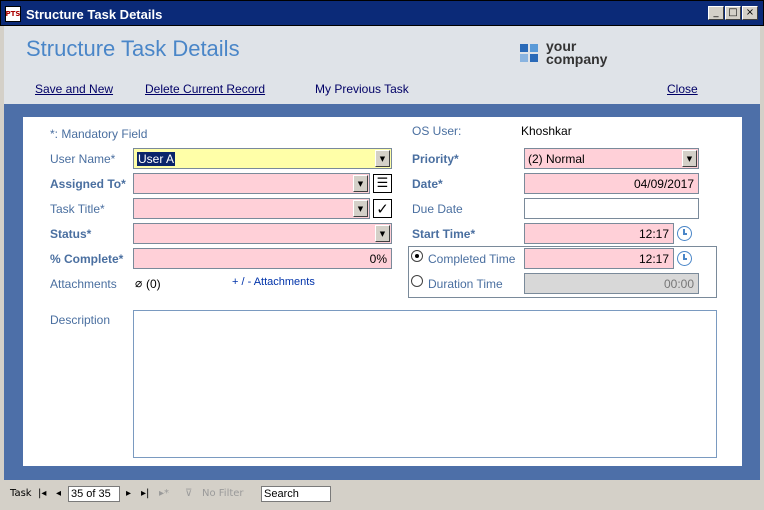  Describe the element at coordinates (653, 259) in the screenshot. I see `completed-time-value: 12:17` at that location.